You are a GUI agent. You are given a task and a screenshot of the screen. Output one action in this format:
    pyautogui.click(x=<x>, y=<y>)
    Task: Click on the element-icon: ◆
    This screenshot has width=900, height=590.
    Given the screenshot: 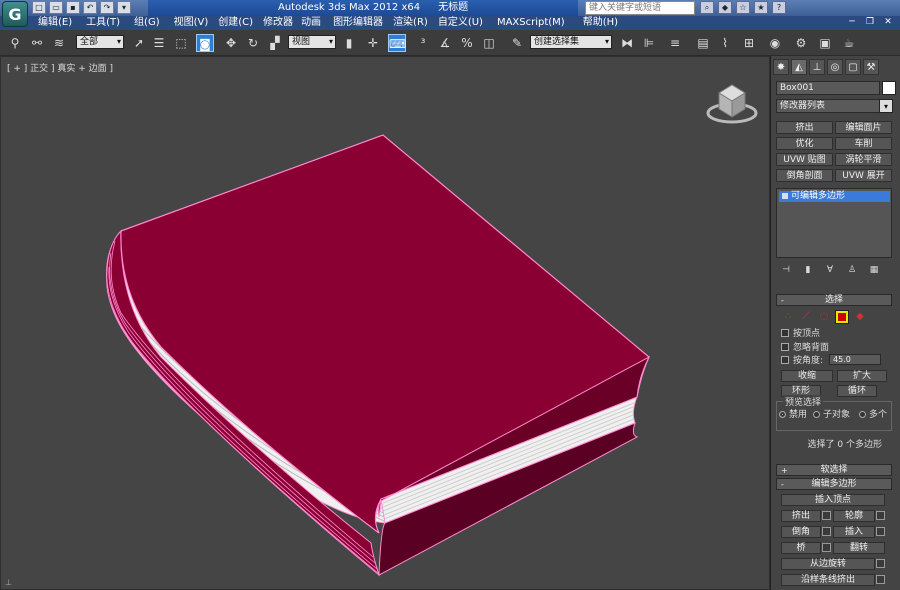 What is the action you would take?
    pyautogui.click(x=860, y=317)
    